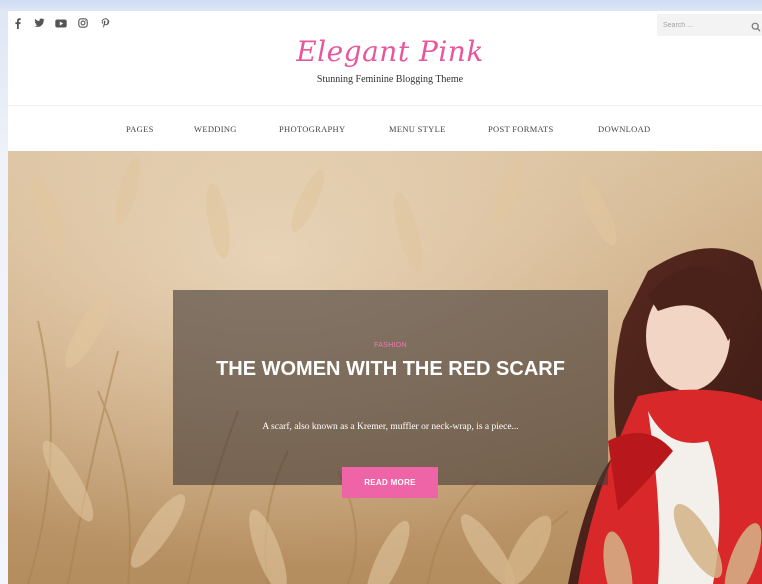 Image resolution: width=762 pixels, height=584 pixels. Describe the element at coordinates (390, 79) in the screenshot. I see `site-tagline: Stunning Feminine Blogging Theme` at that location.